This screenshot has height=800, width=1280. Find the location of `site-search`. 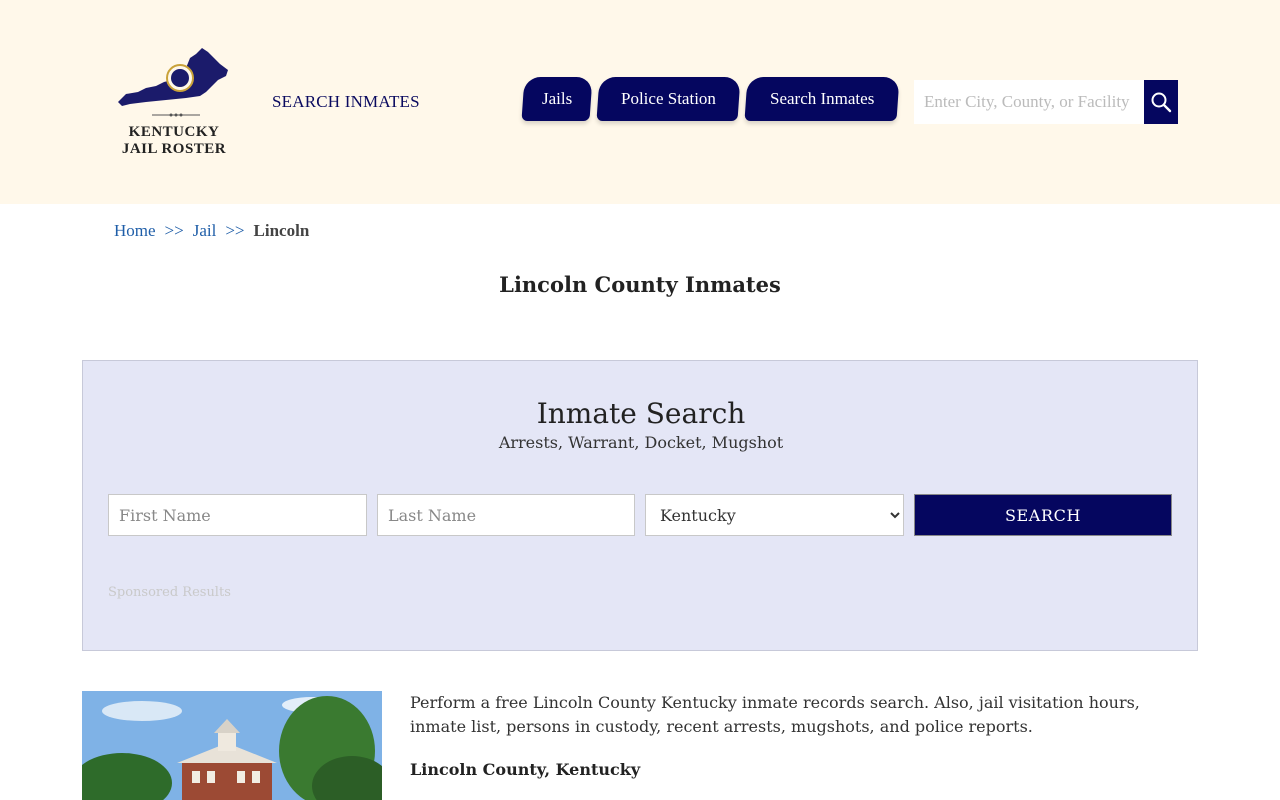

site-search is located at coordinates (1046, 102).